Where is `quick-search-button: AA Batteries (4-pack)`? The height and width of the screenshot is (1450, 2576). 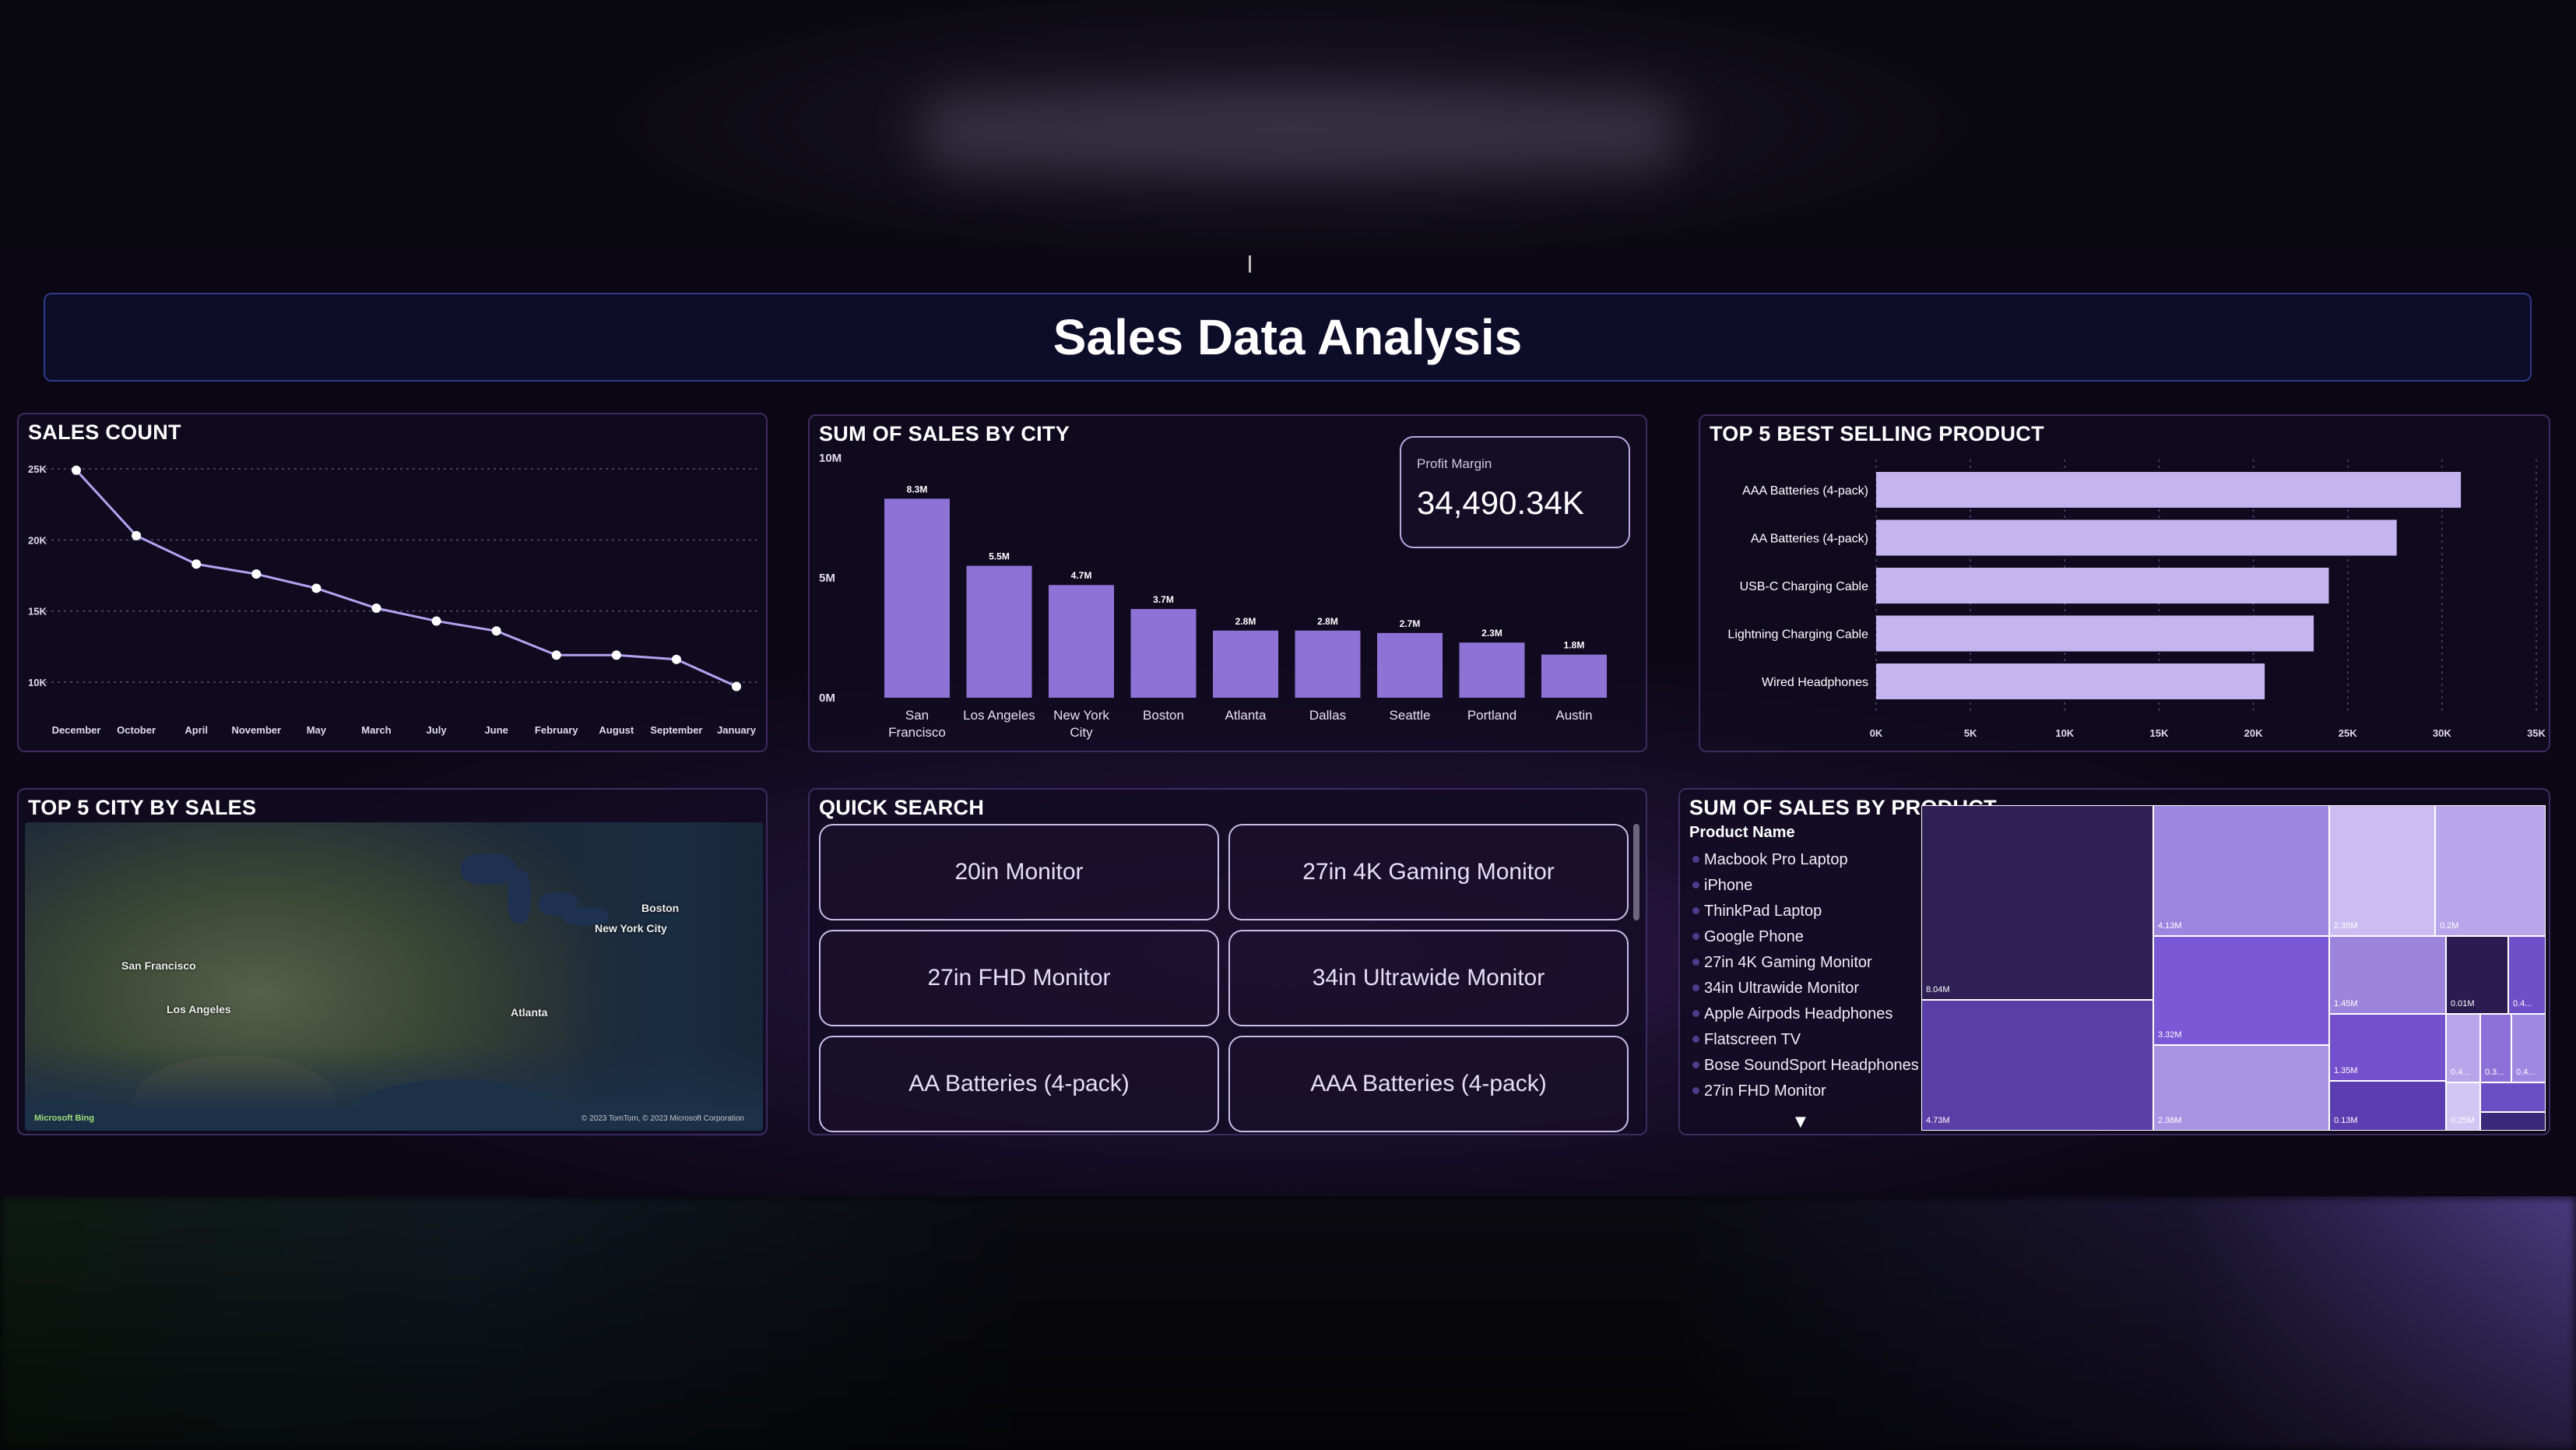 quick-search-button: AA Batteries (4-pack) is located at coordinates (1019, 1084).